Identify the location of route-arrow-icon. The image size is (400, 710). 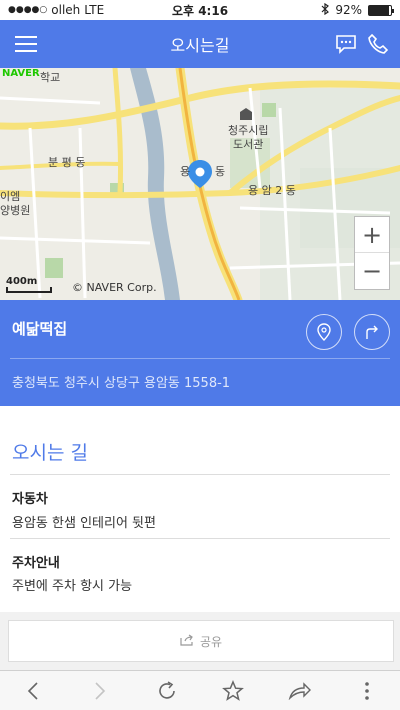
(372, 332).